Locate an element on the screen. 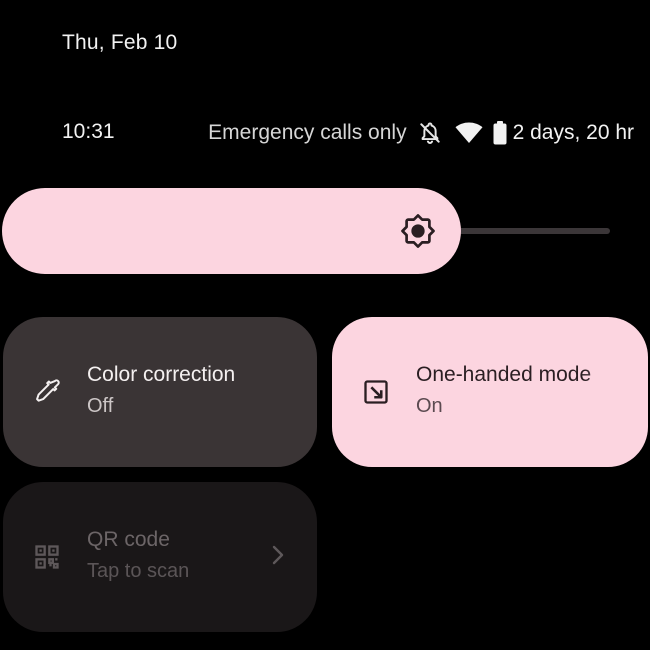 Image resolution: width=650 pixels, height=650 pixels. tile-qr-code: QR code Tap to scan is located at coordinates (160, 557).